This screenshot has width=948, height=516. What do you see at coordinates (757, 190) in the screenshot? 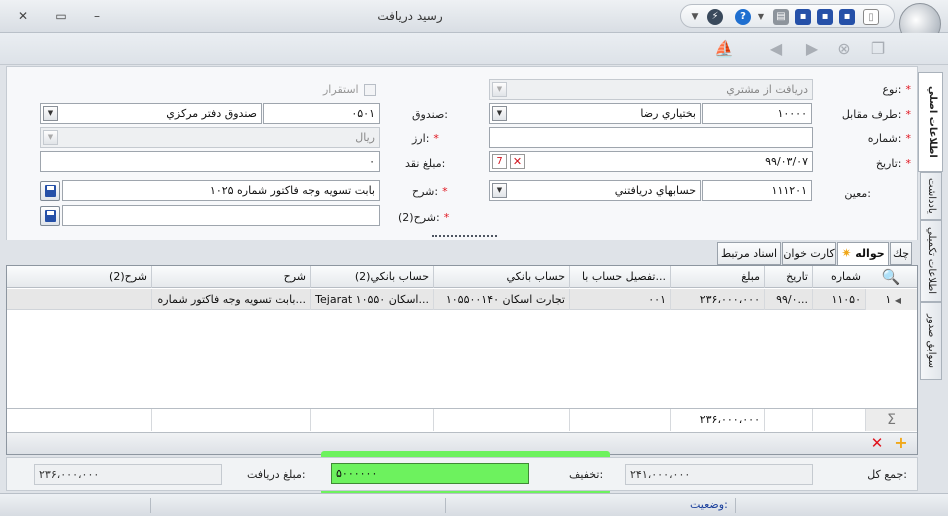
I see `account-code-field: ۱۱۱۲۰۱` at bounding box center [757, 190].